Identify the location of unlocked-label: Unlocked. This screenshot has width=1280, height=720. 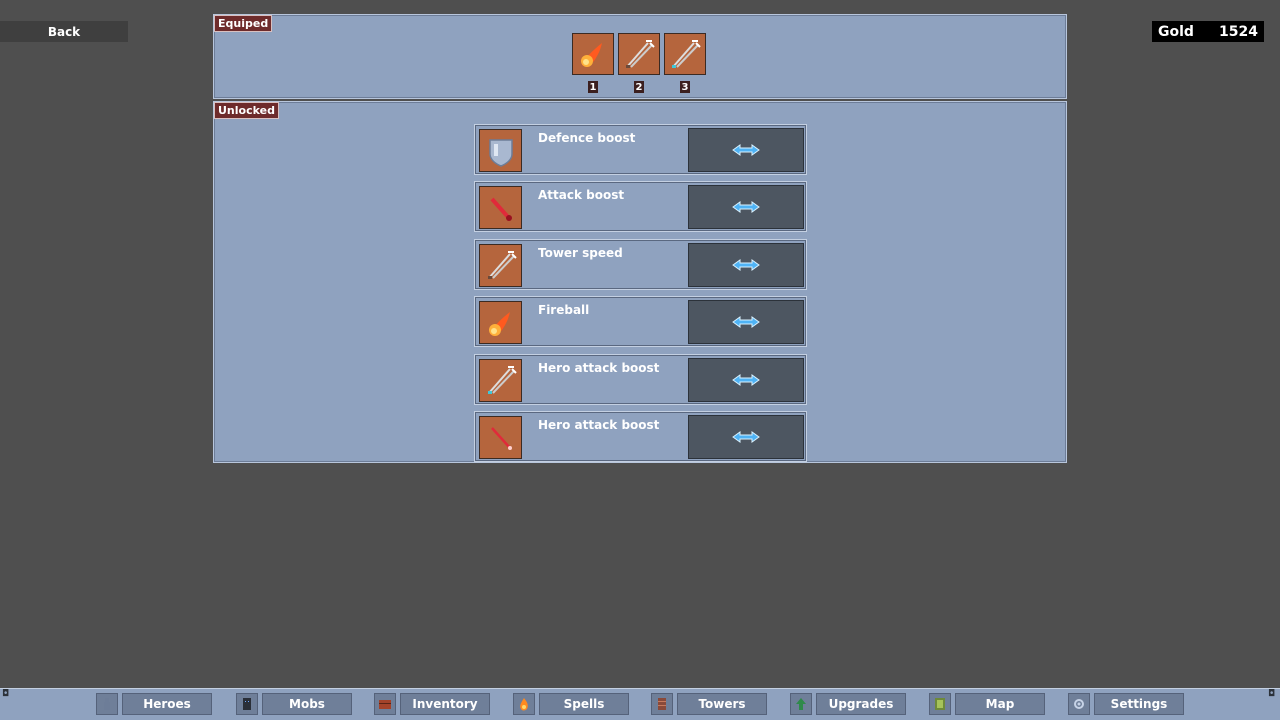
(246, 110).